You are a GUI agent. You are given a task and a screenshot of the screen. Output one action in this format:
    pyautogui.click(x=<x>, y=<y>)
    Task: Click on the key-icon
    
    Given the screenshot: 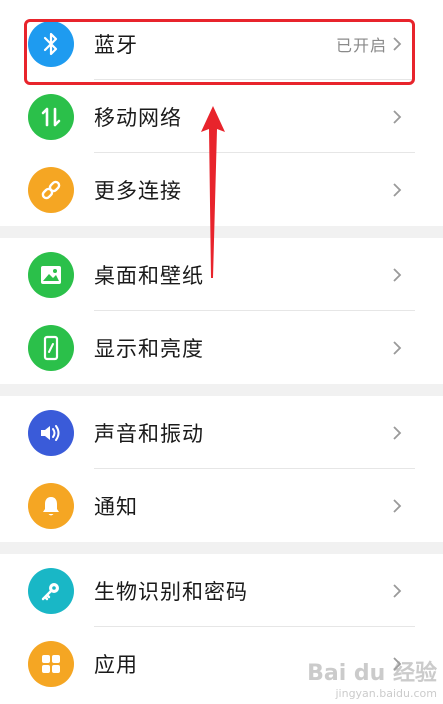 What is the action you would take?
    pyautogui.click(x=51, y=590)
    